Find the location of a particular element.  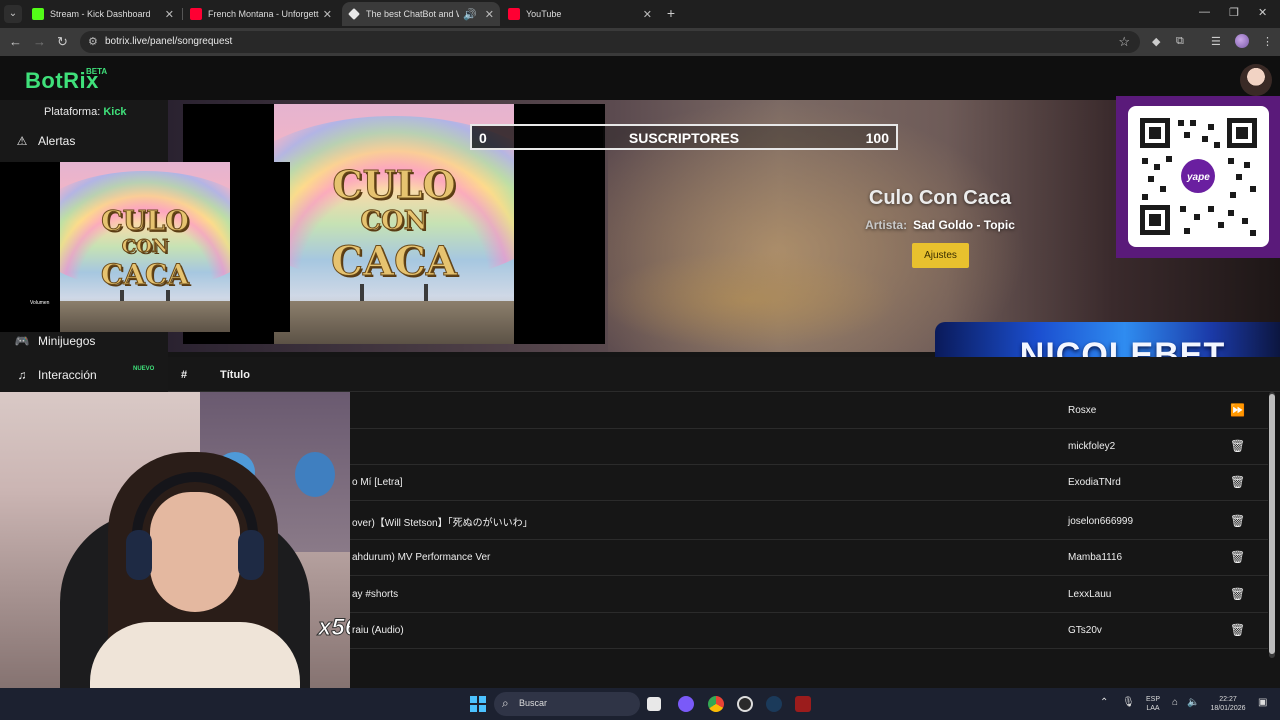

song-title: Culo Con Caca is located at coordinates (940, 198).